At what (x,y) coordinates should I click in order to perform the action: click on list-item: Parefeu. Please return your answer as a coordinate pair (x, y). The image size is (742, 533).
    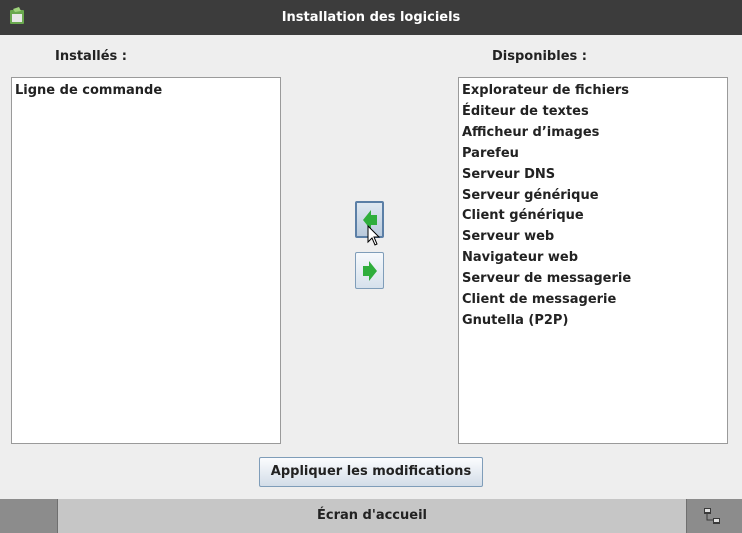
    Looking at the image, I should click on (593, 154).